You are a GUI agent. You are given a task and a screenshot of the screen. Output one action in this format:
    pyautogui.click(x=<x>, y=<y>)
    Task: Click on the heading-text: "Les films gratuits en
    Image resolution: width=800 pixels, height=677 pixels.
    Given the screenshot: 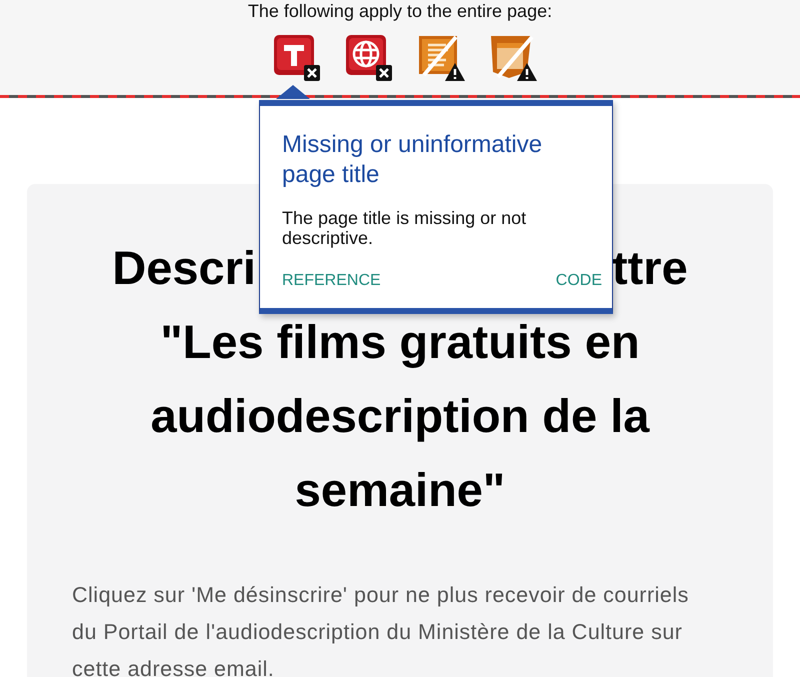 What is the action you would take?
    pyautogui.click(x=400, y=342)
    